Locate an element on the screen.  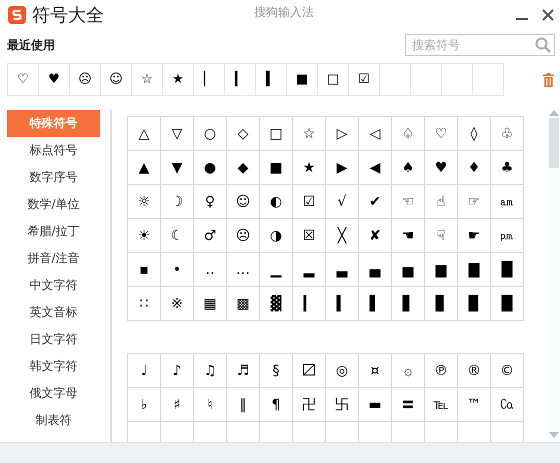
symbol-cell: ∷ is located at coordinates (144, 304).